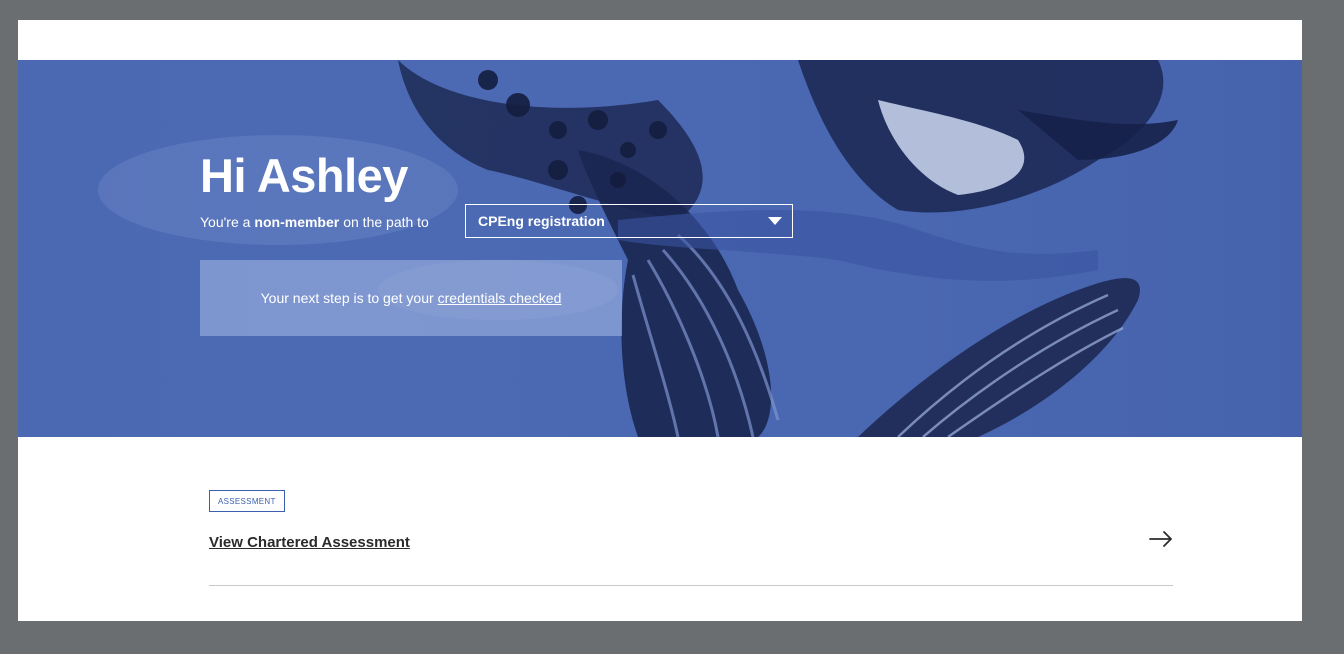 This screenshot has width=1344, height=654. What do you see at coordinates (500, 298) in the screenshot?
I see `credentials-checked-link: credentials checked` at bounding box center [500, 298].